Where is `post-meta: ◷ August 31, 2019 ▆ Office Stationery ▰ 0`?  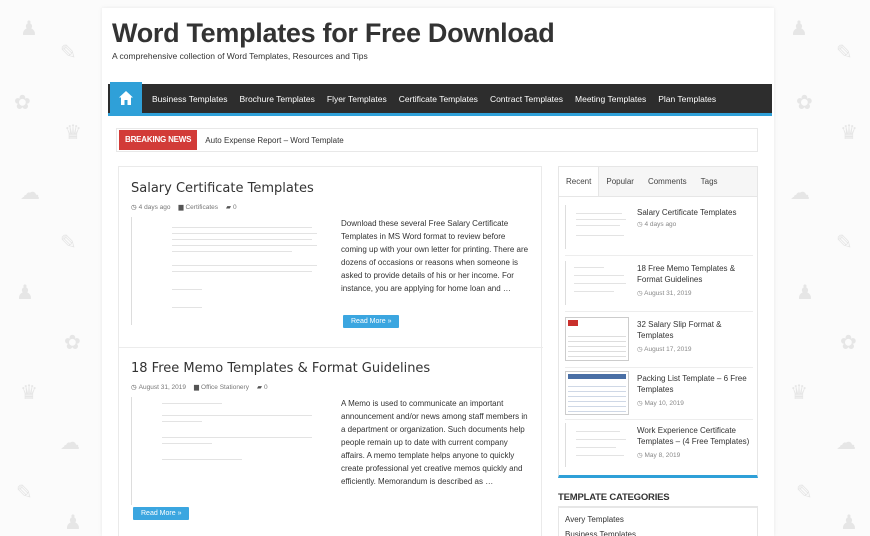 post-meta: ◷ August 31, 2019 ▆ Office Stationery ▰ 0 is located at coordinates (199, 387).